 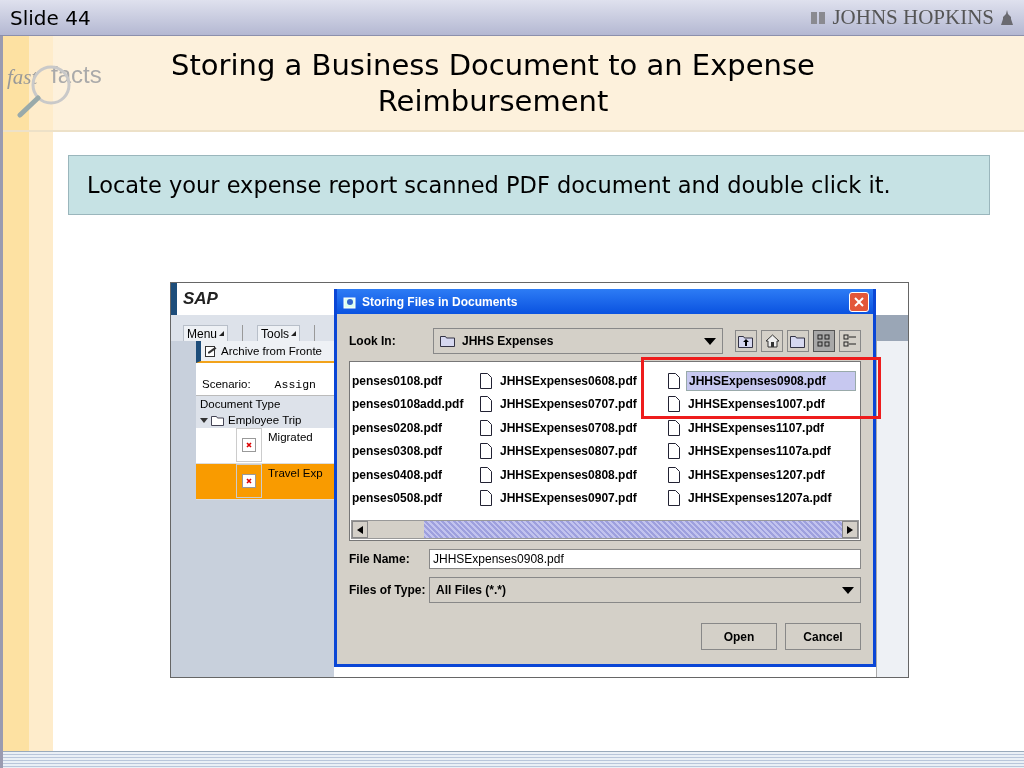 What do you see at coordinates (211, 351) in the screenshot?
I see `edit-icon` at bounding box center [211, 351].